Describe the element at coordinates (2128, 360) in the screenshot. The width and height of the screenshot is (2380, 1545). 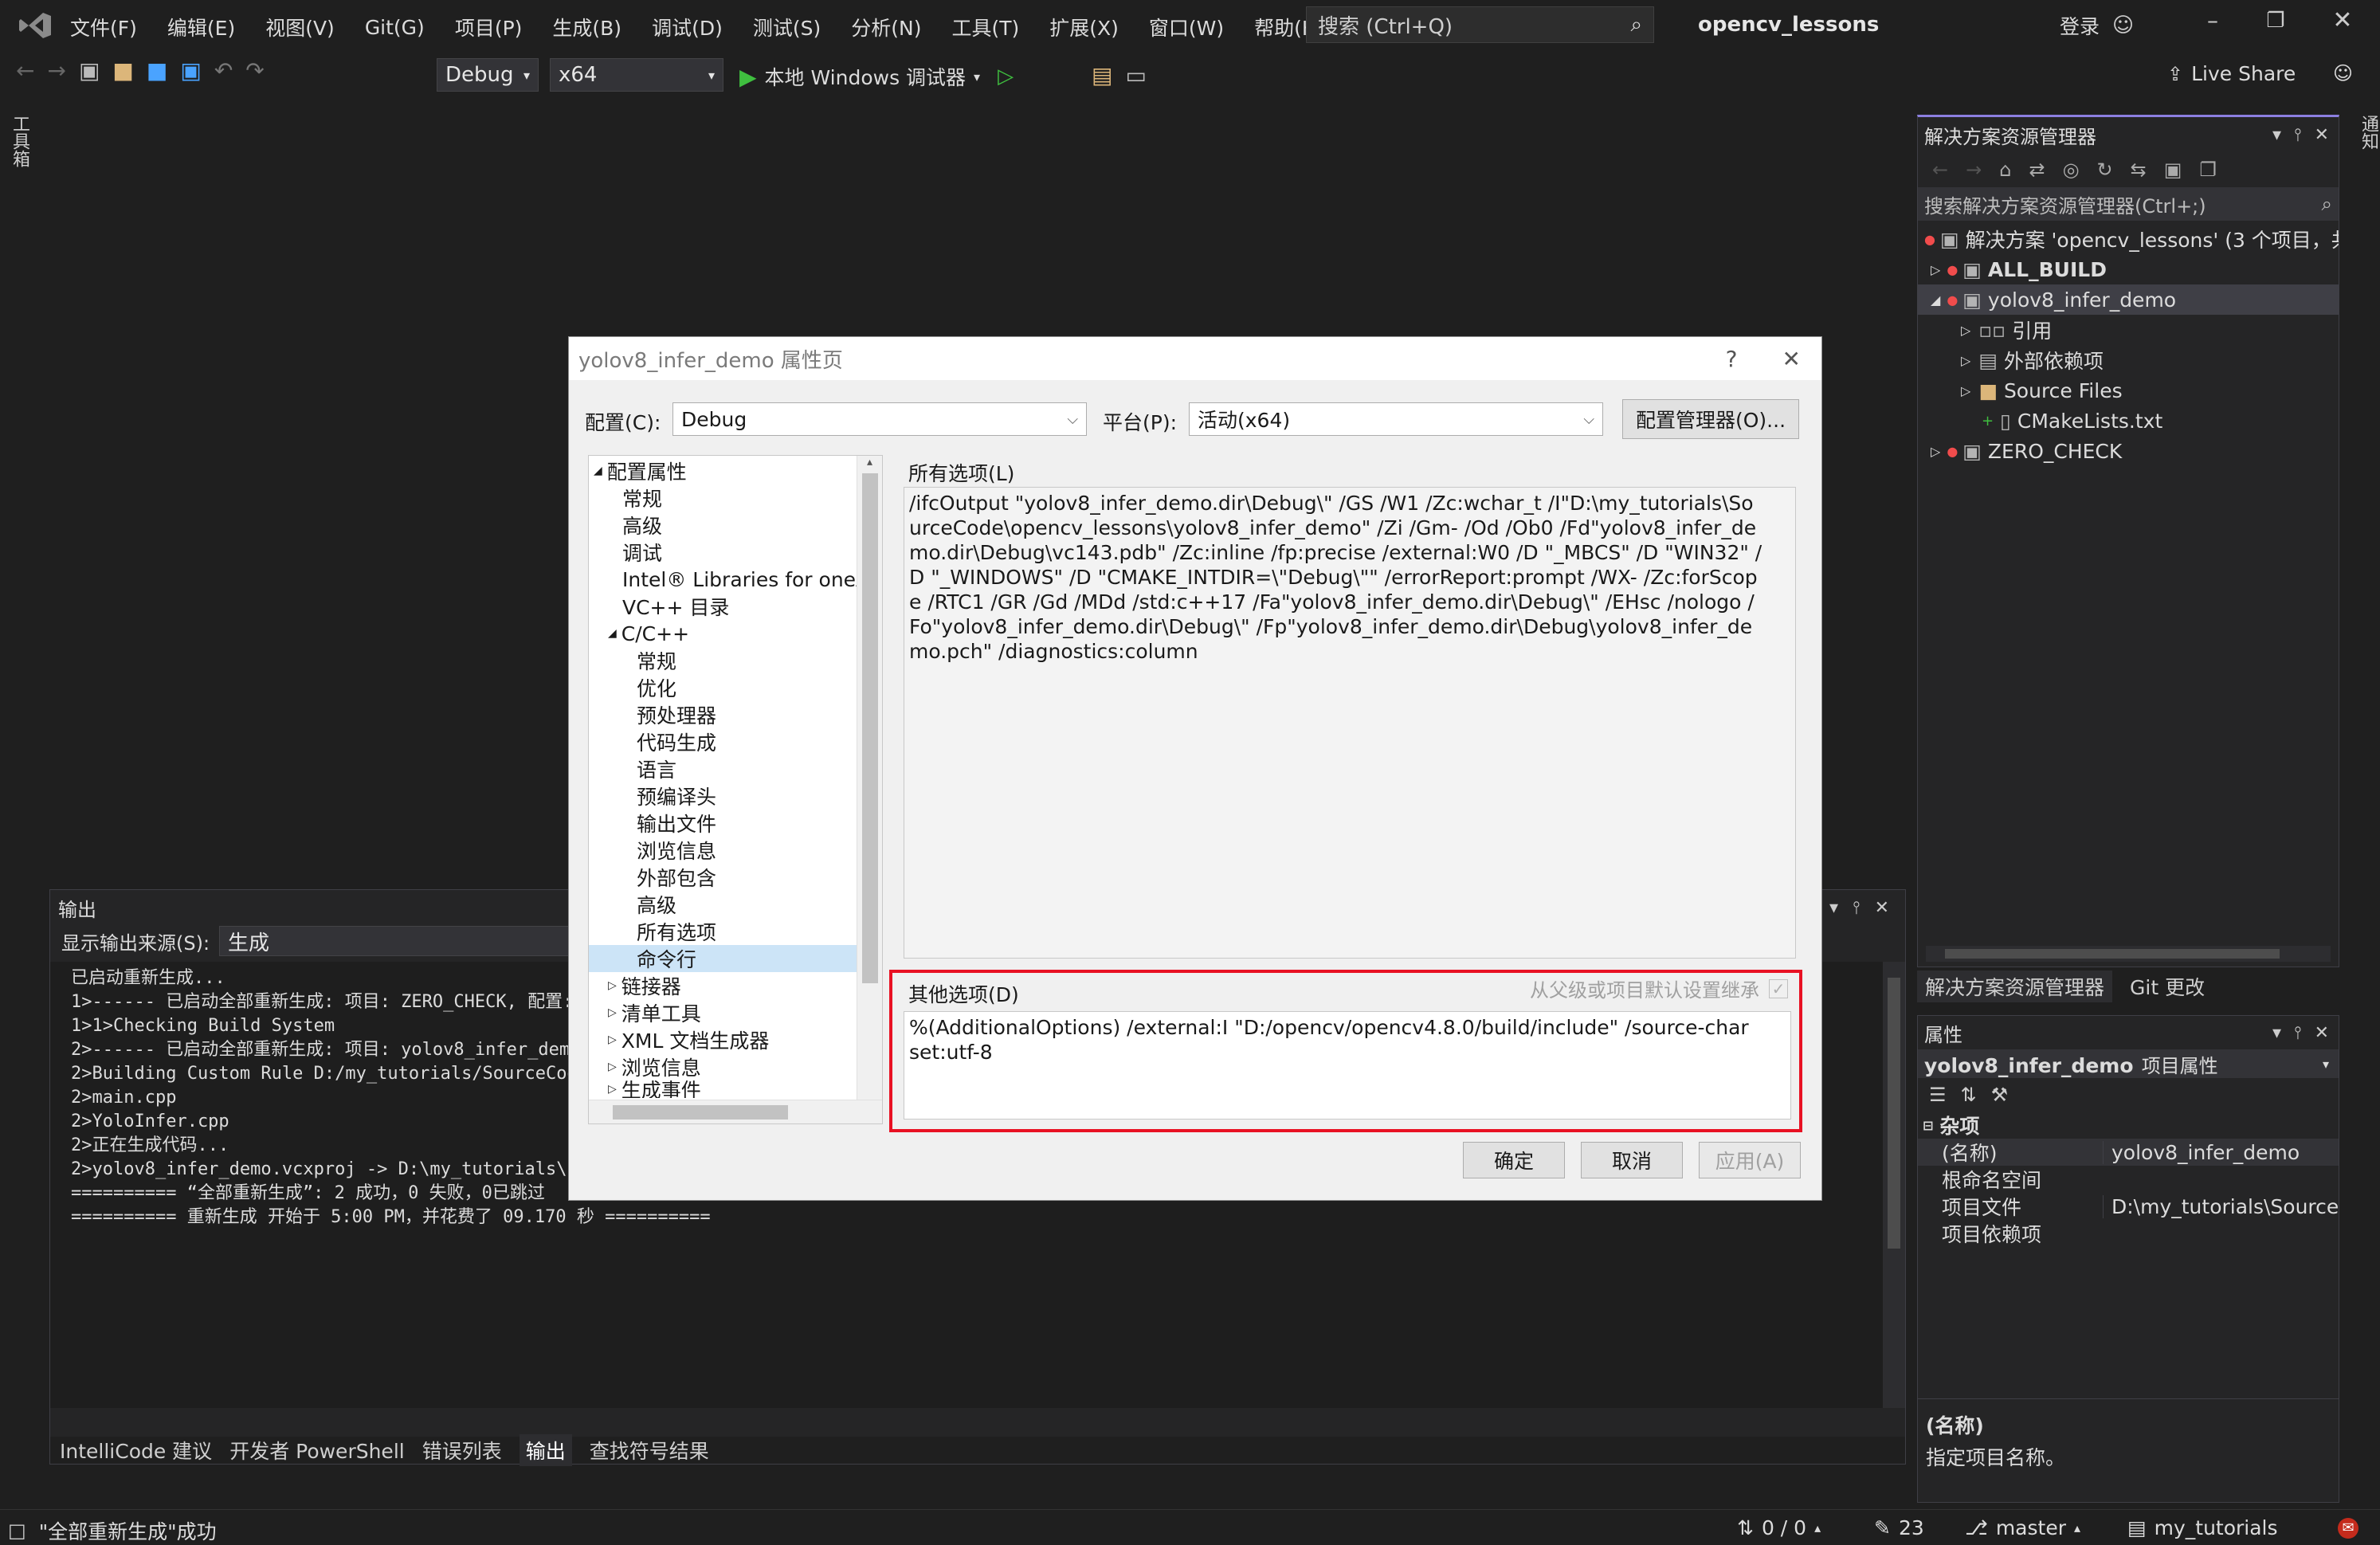
I see `tree-item-external-deps: ▷ ▤ 外部依赖项` at that location.